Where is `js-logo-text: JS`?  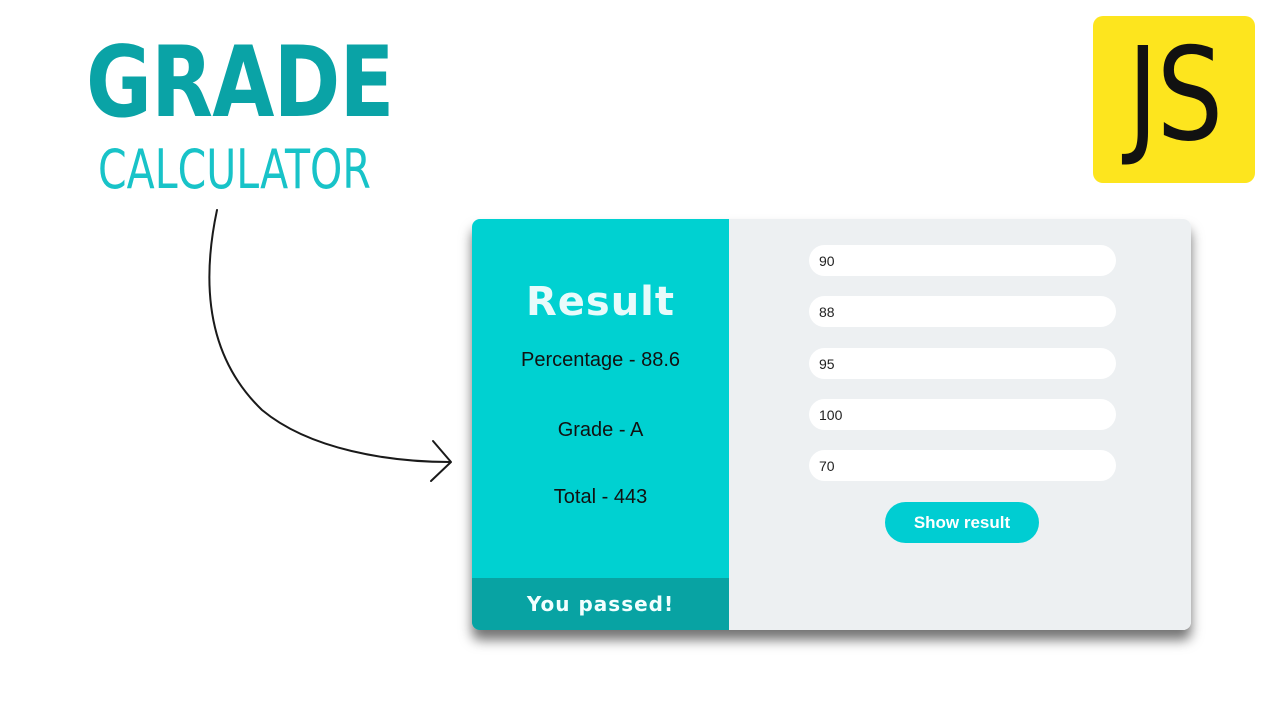 js-logo-text: JS is located at coordinates (1174, 95).